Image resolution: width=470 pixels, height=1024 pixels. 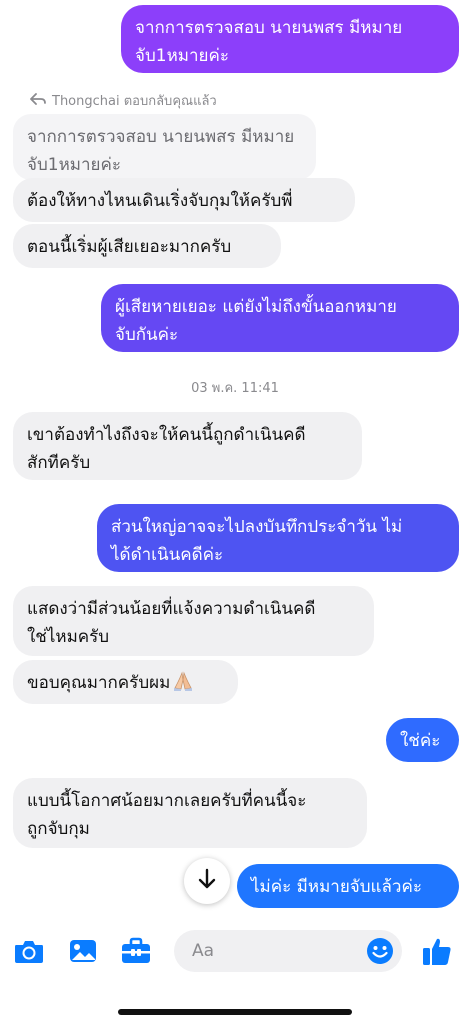 I want to click on scroll-to-bottom-button, so click(x=207, y=881).